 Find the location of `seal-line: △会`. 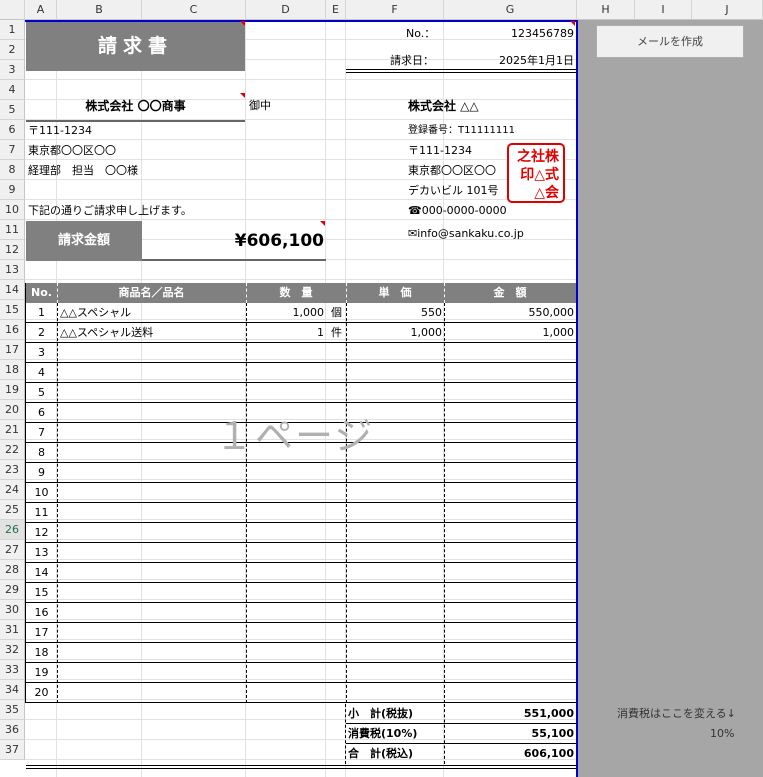

seal-line: △会 is located at coordinates (546, 193).